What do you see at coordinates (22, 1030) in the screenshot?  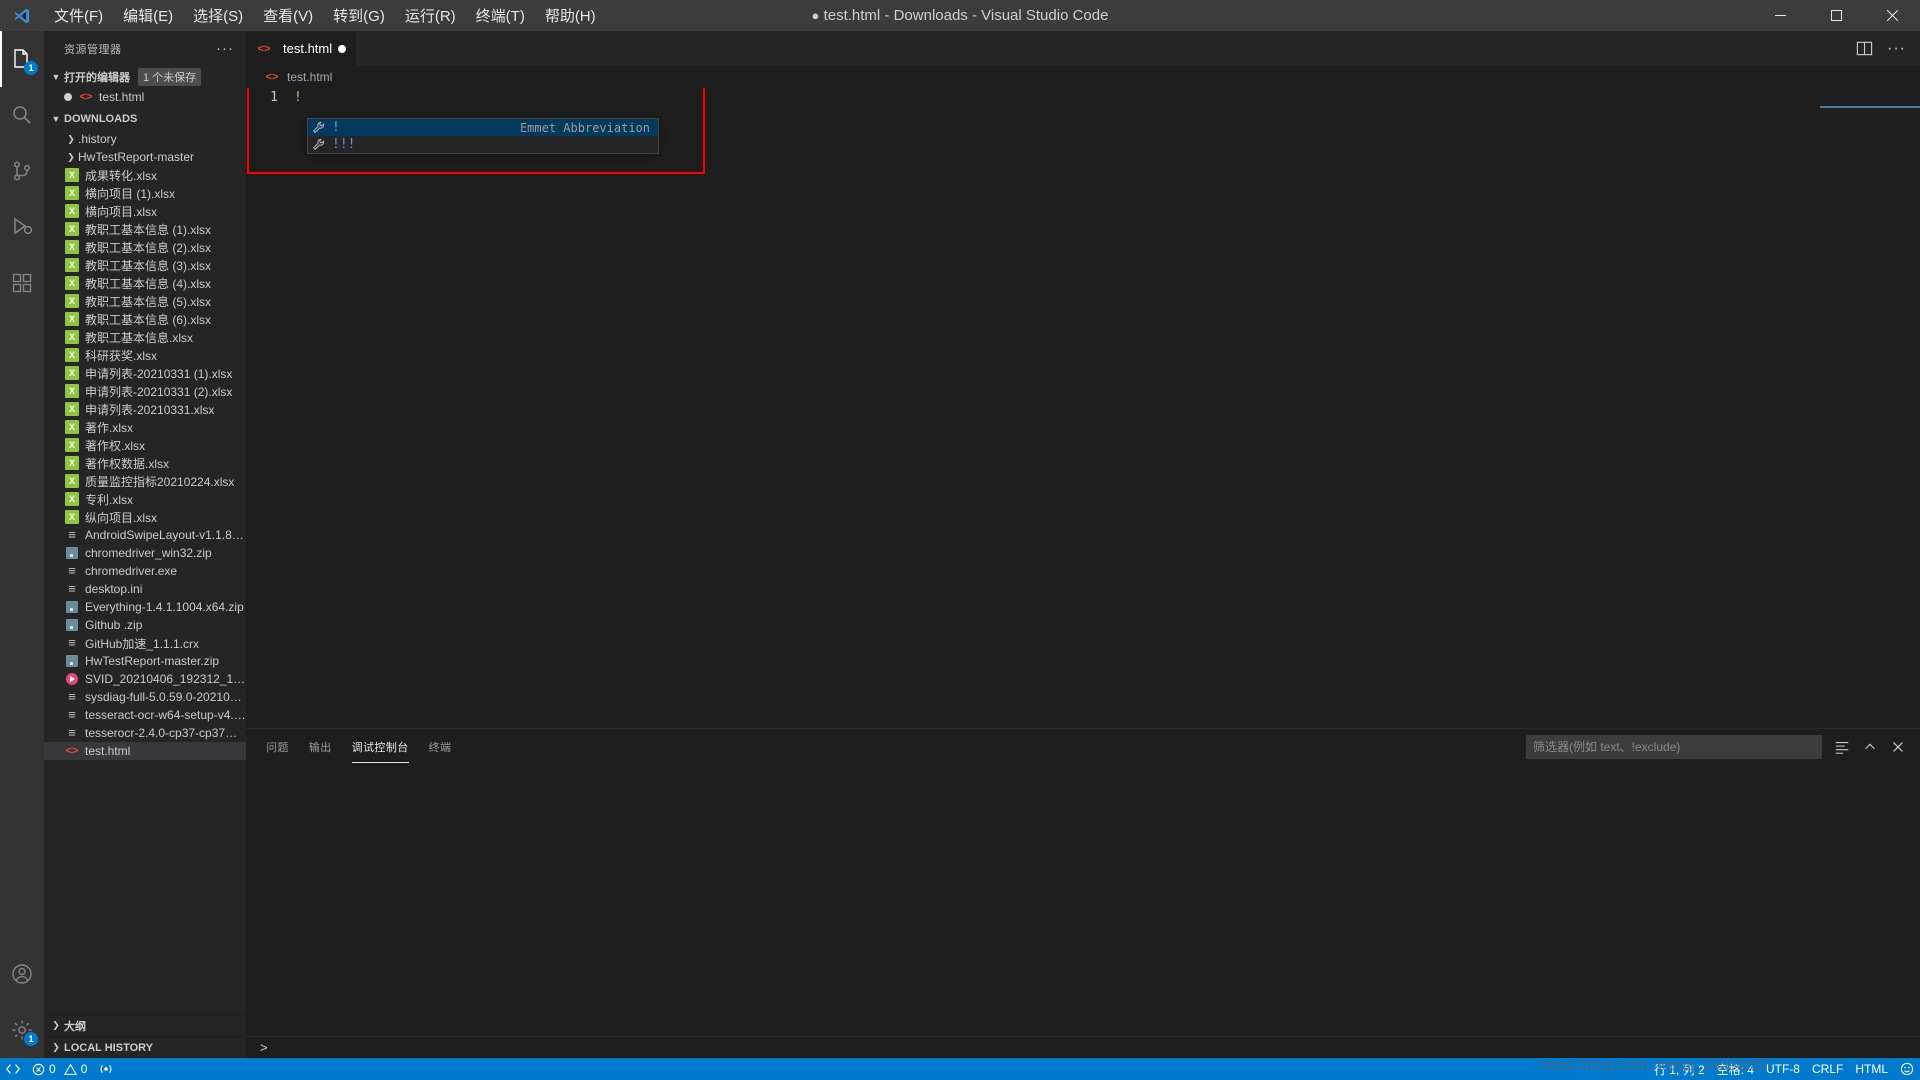 I see `activity-settings: 1` at bounding box center [22, 1030].